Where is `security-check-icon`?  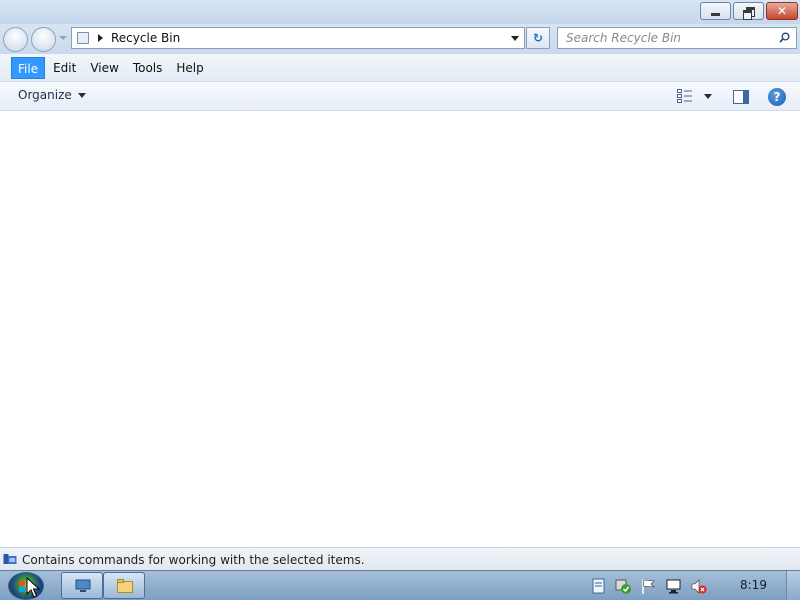 security-check-icon is located at coordinates (623, 586).